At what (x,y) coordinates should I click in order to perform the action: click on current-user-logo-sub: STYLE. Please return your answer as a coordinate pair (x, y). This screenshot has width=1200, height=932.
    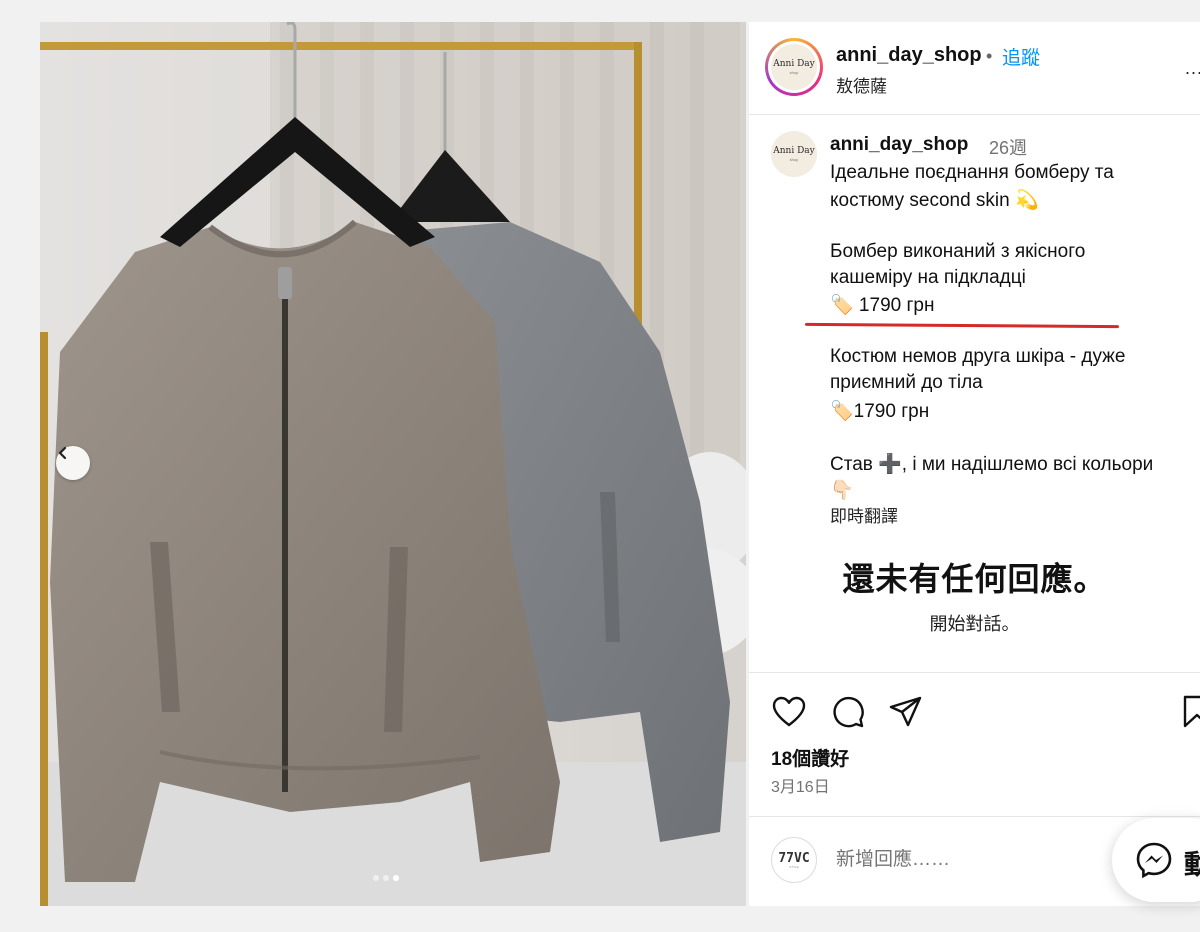
    Looking at the image, I should click on (794, 866).